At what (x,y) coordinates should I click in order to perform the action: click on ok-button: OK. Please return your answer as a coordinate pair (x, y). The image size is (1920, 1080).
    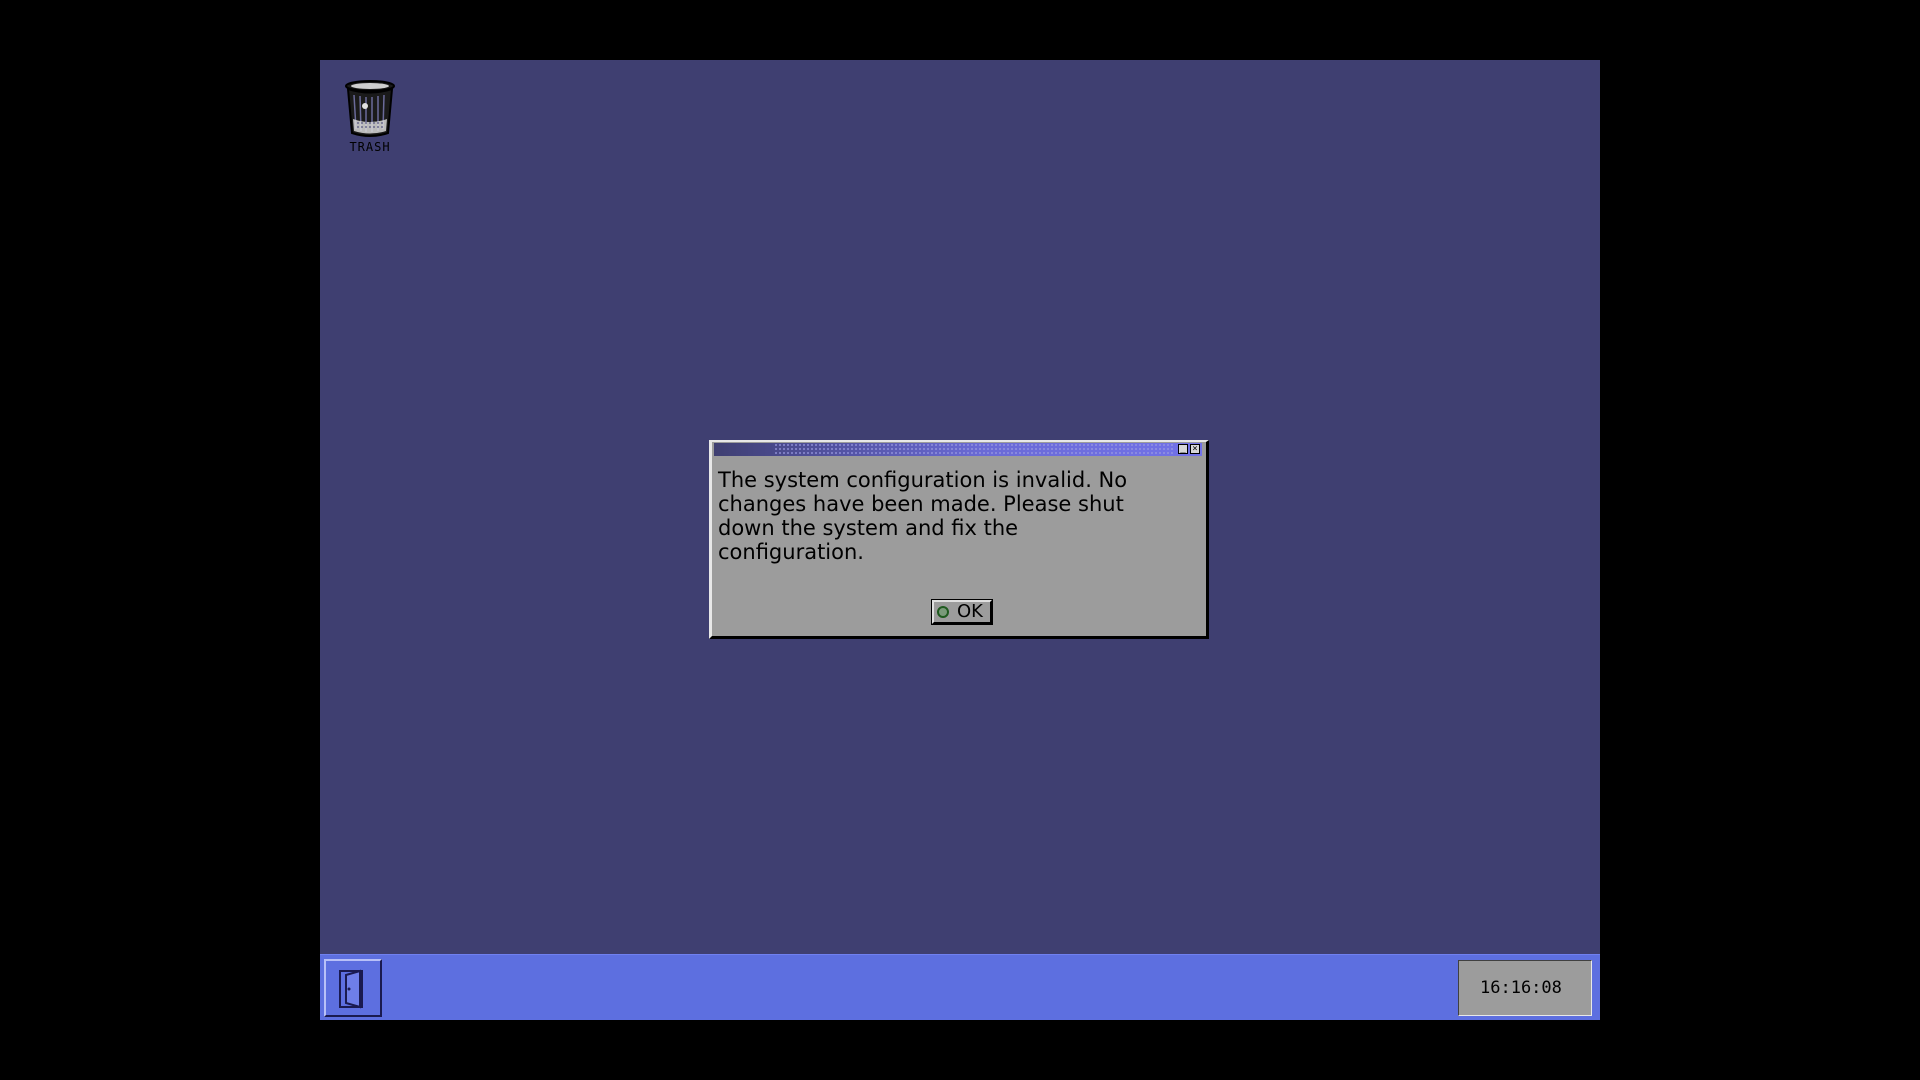
    Looking at the image, I should click on (962, 612).